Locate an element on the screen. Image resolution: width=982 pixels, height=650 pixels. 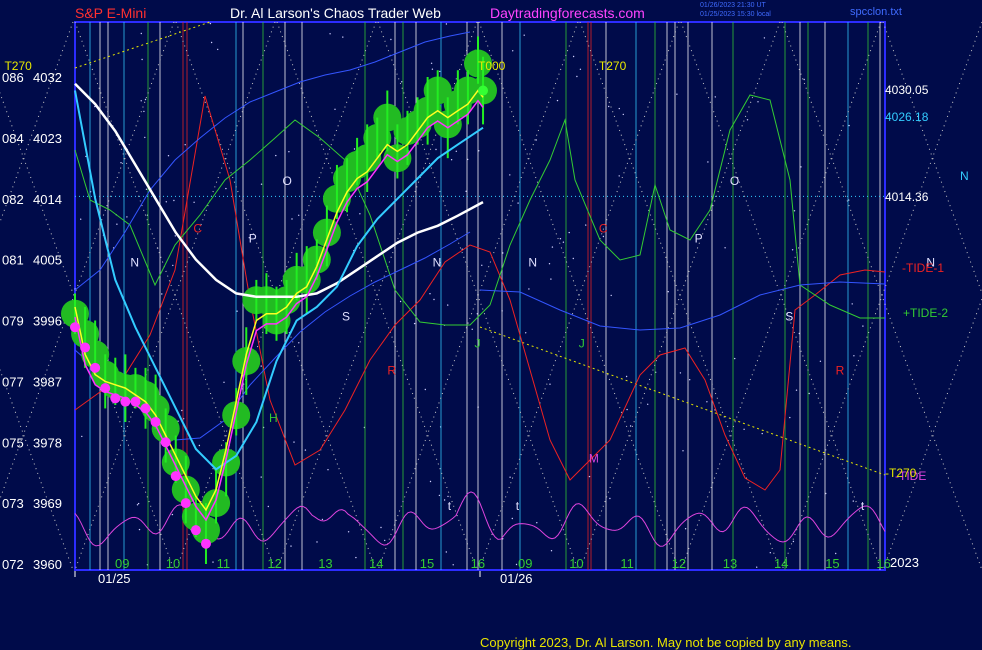
x-tick-hour-day1: 10 is located at coordinates (173, 563).